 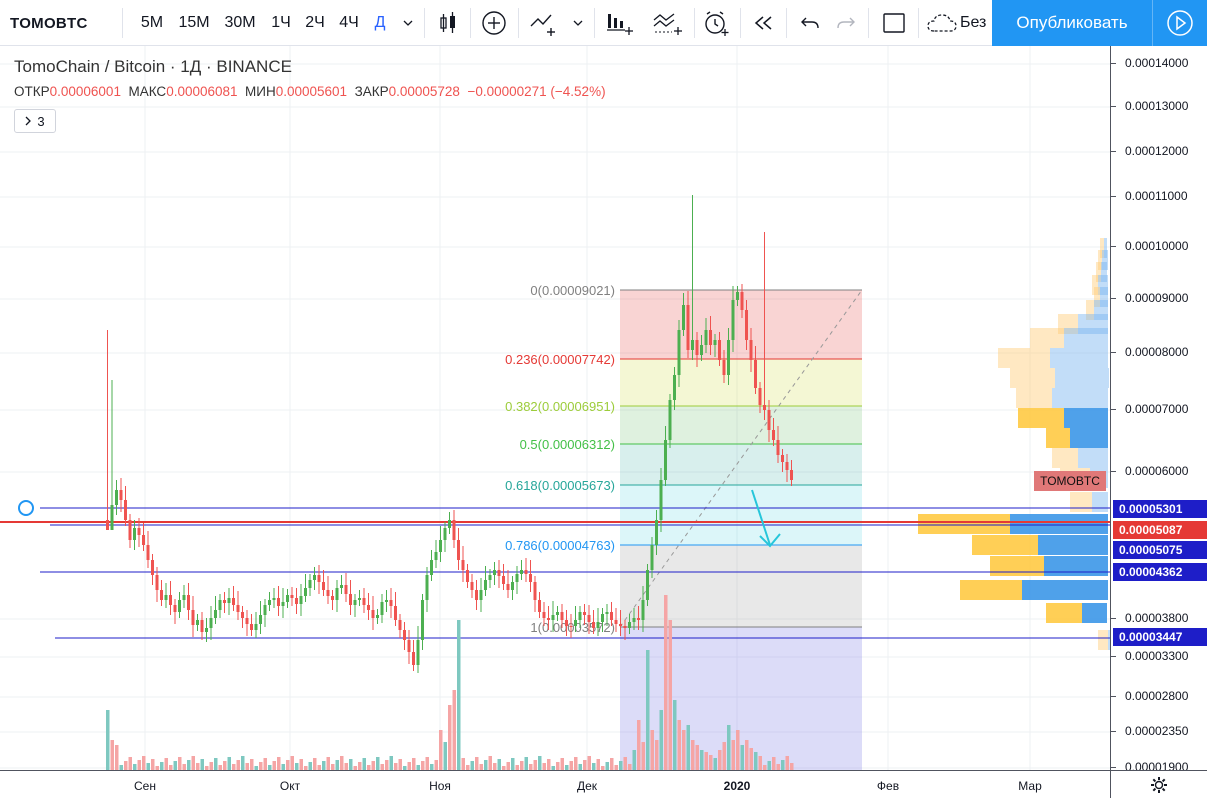 What do you see at coordinates (764, 23) in the screenshot?
I see `replay-icon` at bounding box center [764, 23].